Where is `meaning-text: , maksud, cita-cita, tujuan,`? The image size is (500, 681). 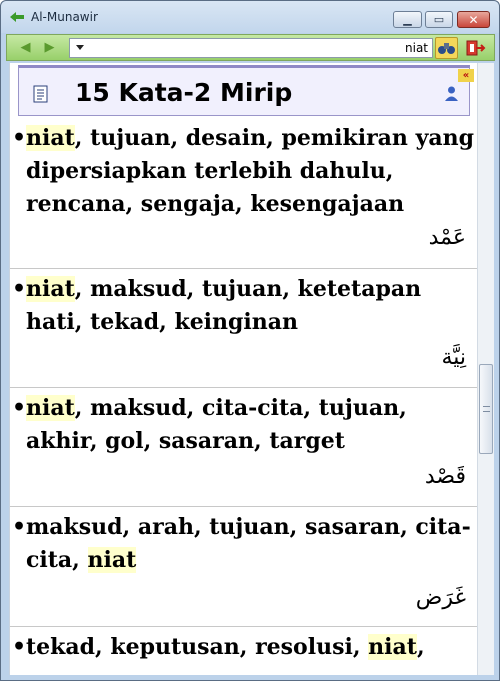
meaning-text: , maksud, cita-cita, tujuan, is located at coordinates (240, 408).